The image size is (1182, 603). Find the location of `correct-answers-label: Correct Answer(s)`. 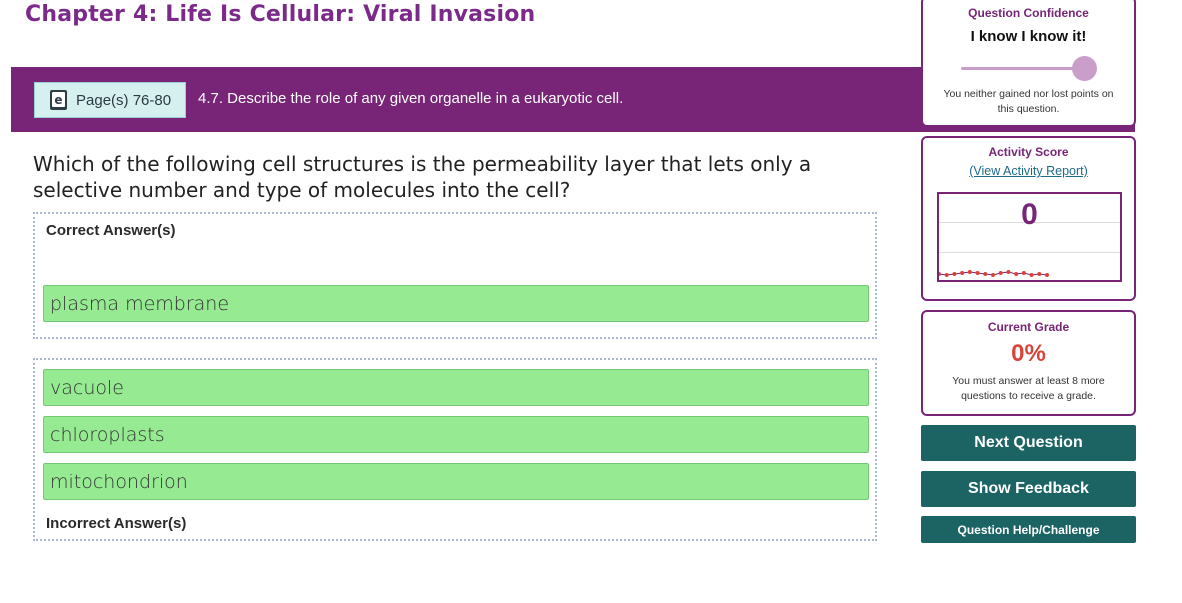

correct-answers-label: Correct Answer(s) is located at coordinates (111, 230).